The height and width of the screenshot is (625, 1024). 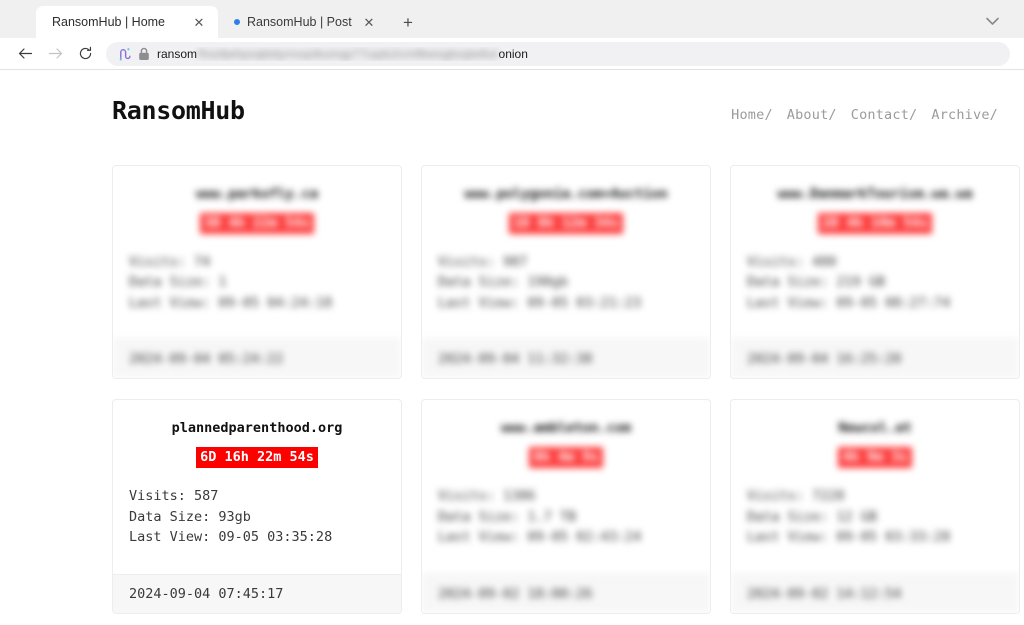 I want to click on data-size-line: Data Size: 219 GB, so click(x=816, y=282).